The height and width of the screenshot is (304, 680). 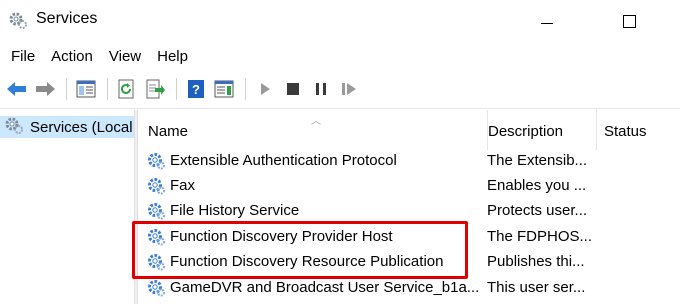 What do you see at coordinates (72, 57) in the screenshot?
I see `menu-action: Action` at bounding box center [72, 57].